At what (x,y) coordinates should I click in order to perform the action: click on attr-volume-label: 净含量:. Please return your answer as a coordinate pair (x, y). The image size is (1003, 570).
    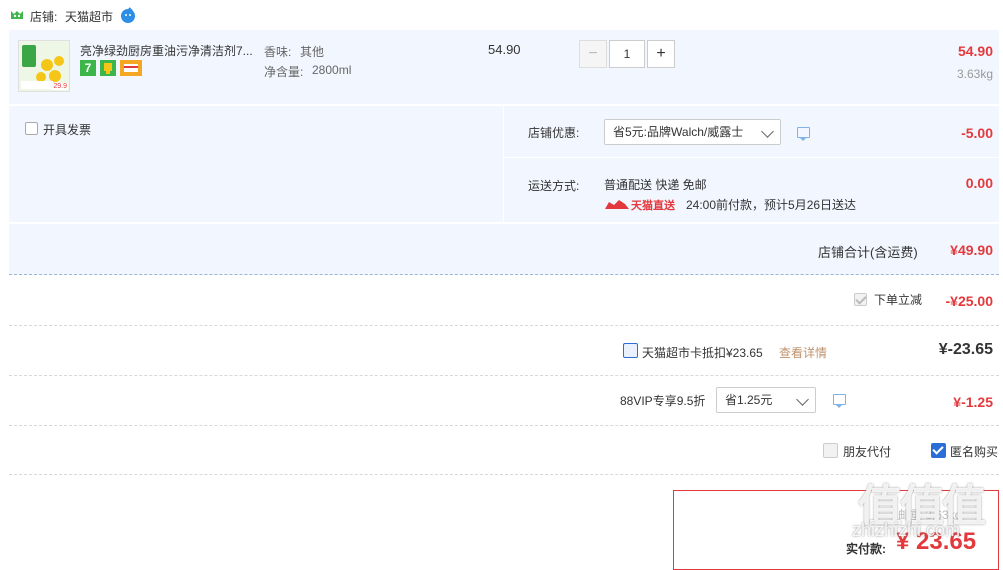
    Looking at the image, I should click on (284, 72).